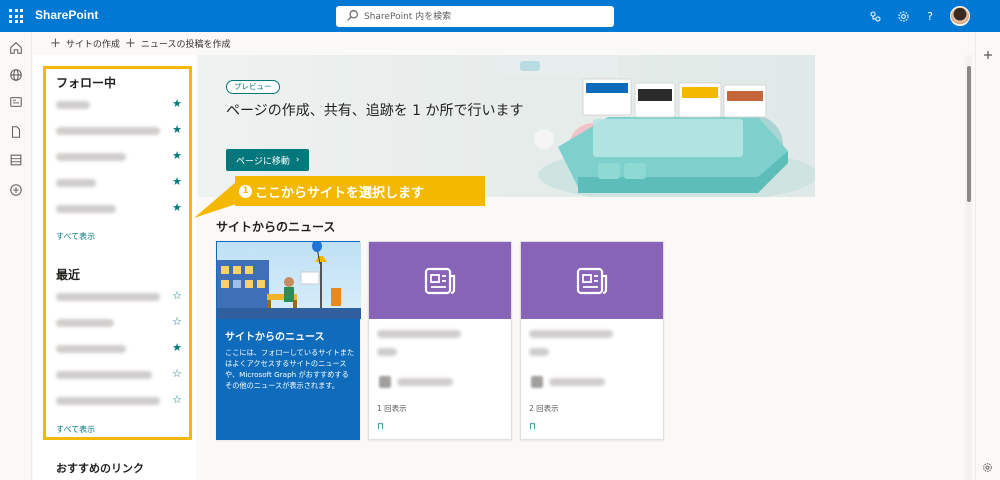  What do you see at coordinates (987, 467) in the screenshot?
I see `gear-icon` at bounding box center [987, 467].